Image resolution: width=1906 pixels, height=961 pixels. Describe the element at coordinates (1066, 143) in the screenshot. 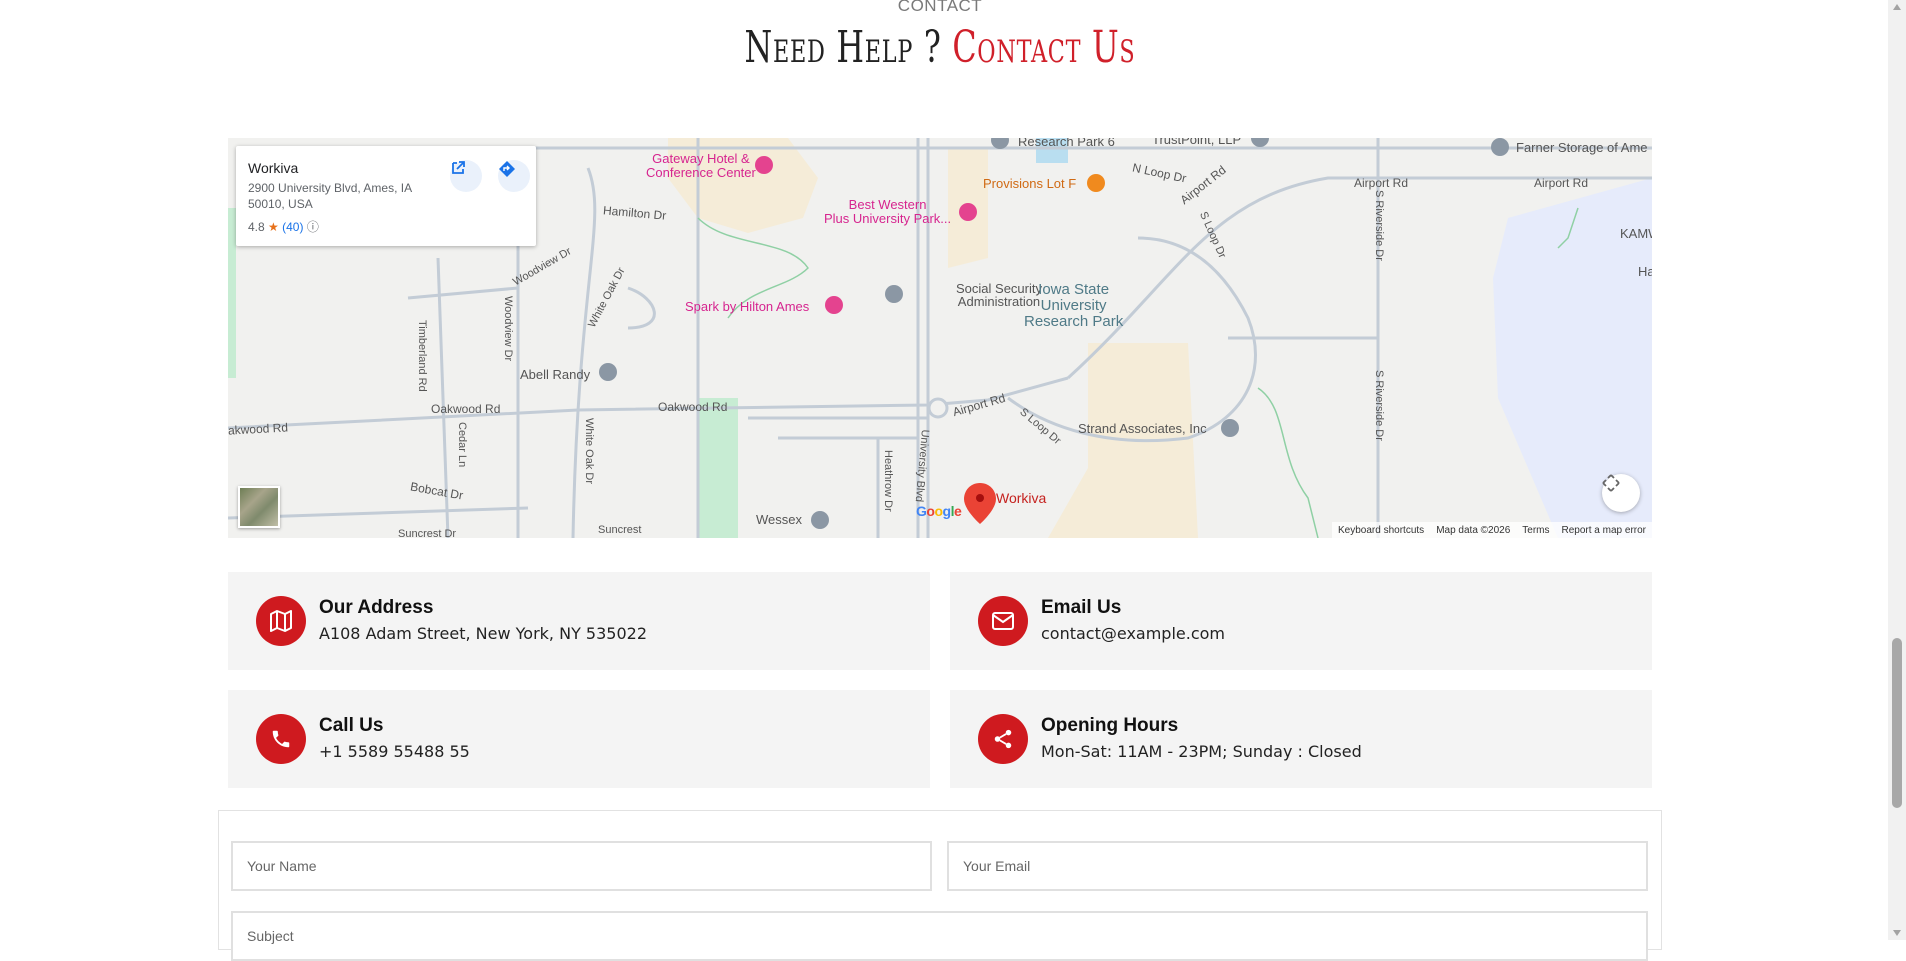

I see `poi-research-park-6: Research Park 6` at that location.